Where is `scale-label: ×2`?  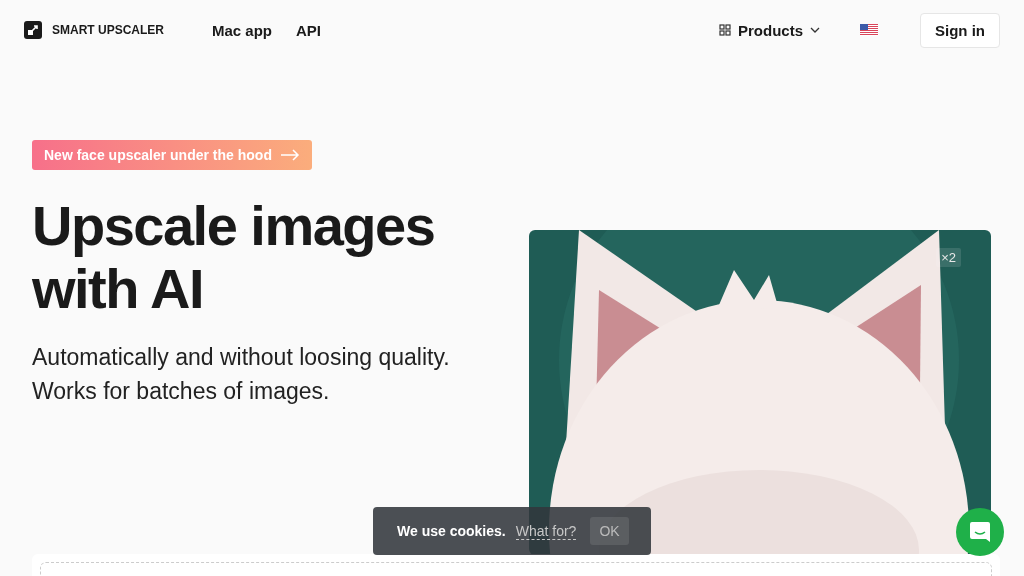 scale-label: ×2 is located at coordinates (948, 257).